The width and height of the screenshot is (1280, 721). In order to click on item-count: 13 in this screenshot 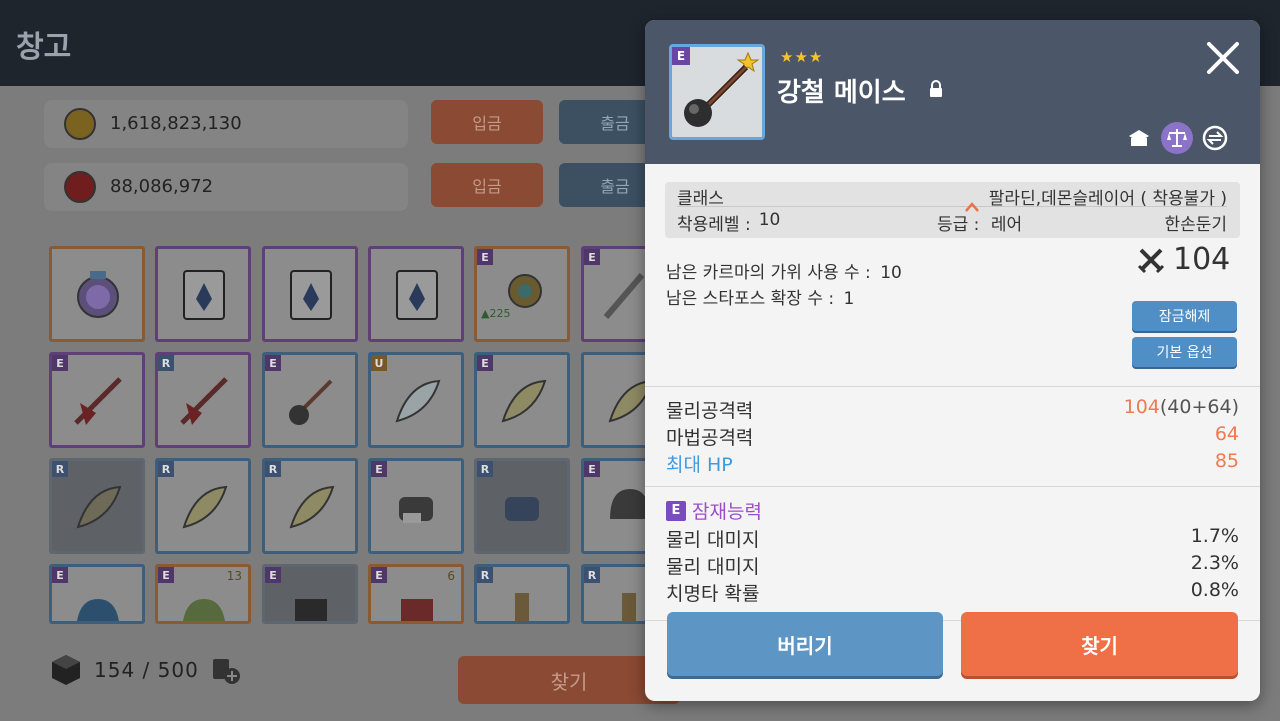, I will do `click(234, 576)`.